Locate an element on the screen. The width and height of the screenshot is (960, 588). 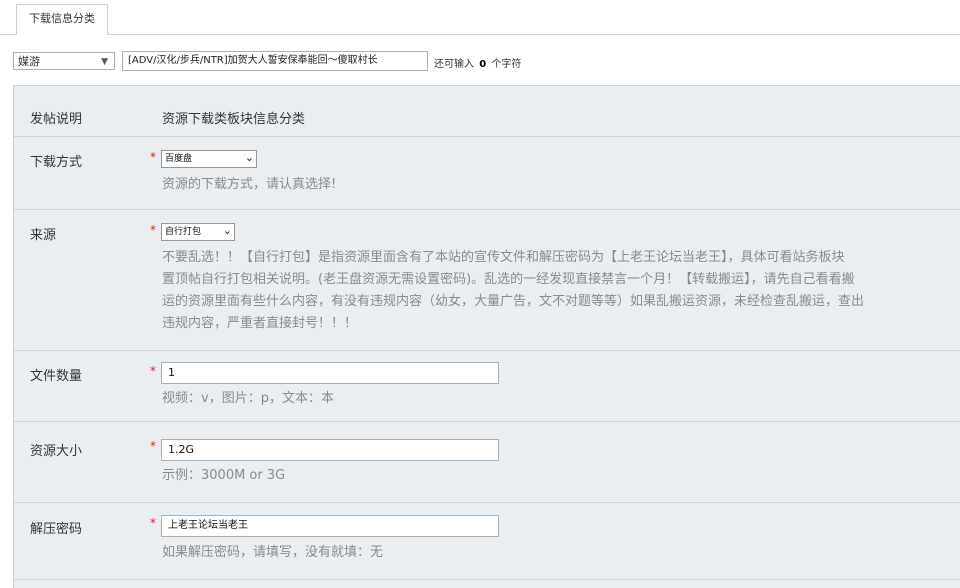
source-select: 自行打包 ⌄ is located at coordinates (198, 232).